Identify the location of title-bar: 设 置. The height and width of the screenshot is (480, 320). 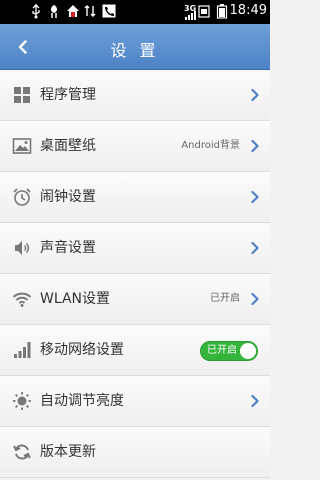
(135, 47).